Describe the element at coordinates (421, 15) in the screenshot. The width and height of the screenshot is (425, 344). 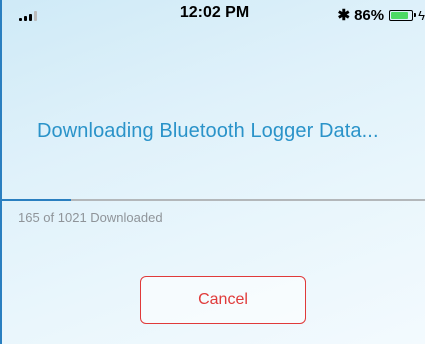
I see `charging-bolt-icon: ϟ` at that location.